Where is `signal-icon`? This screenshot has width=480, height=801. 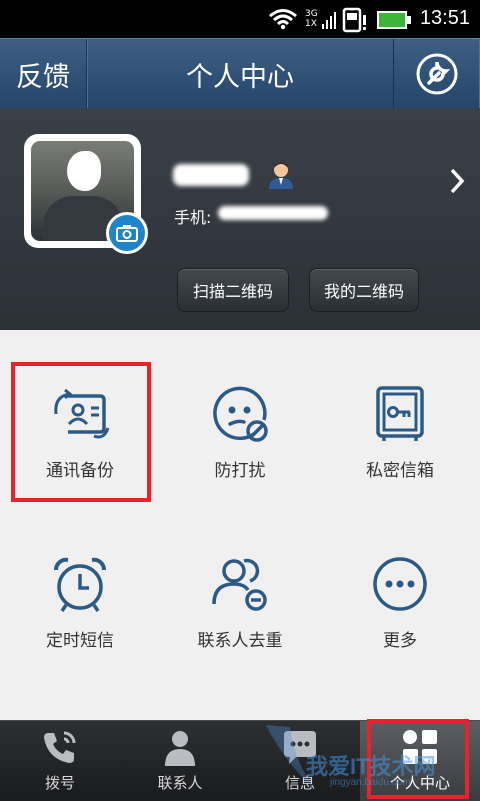
signal-icon is located at coordinates (329, 20).